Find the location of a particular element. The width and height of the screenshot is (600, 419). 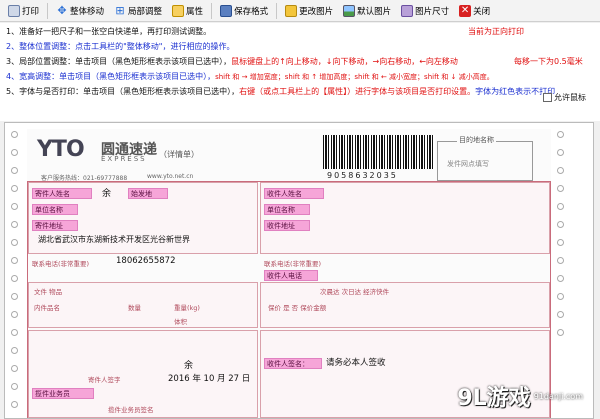

move-all-button: ✥ 整体移动 is located at coordinates (80, 11).